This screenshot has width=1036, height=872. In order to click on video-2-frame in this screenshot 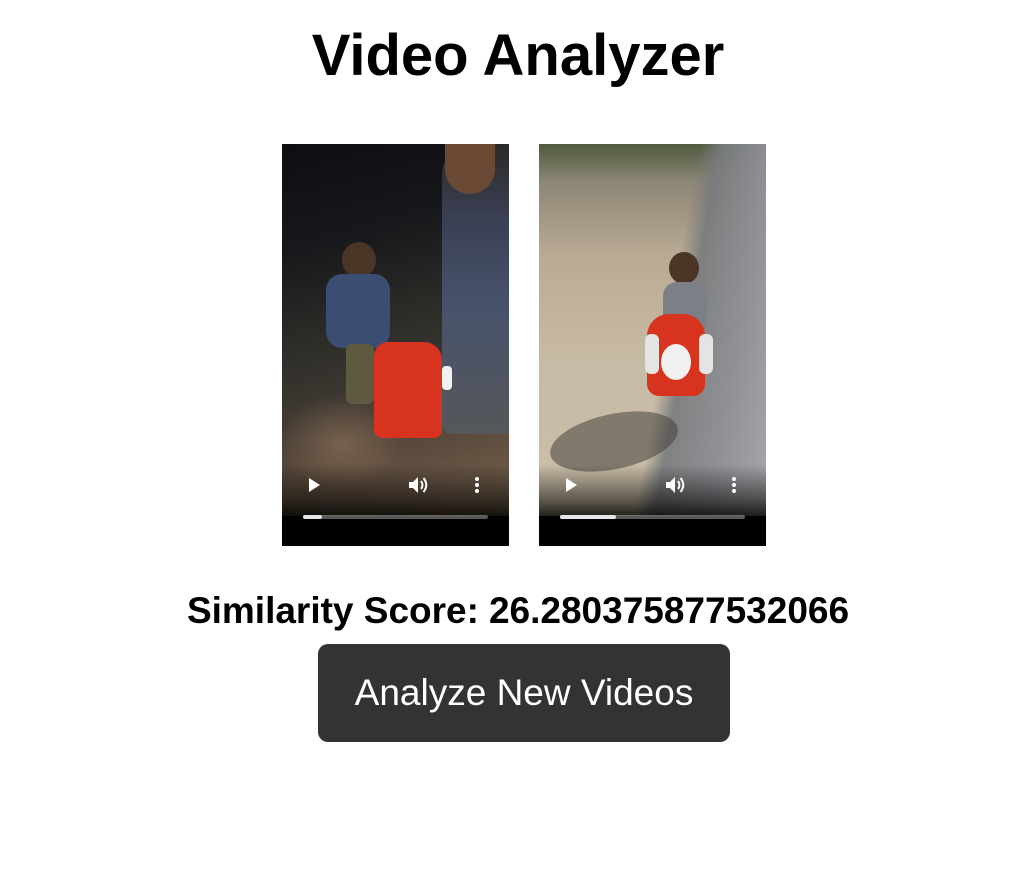, I will do `click(652, 330)`.